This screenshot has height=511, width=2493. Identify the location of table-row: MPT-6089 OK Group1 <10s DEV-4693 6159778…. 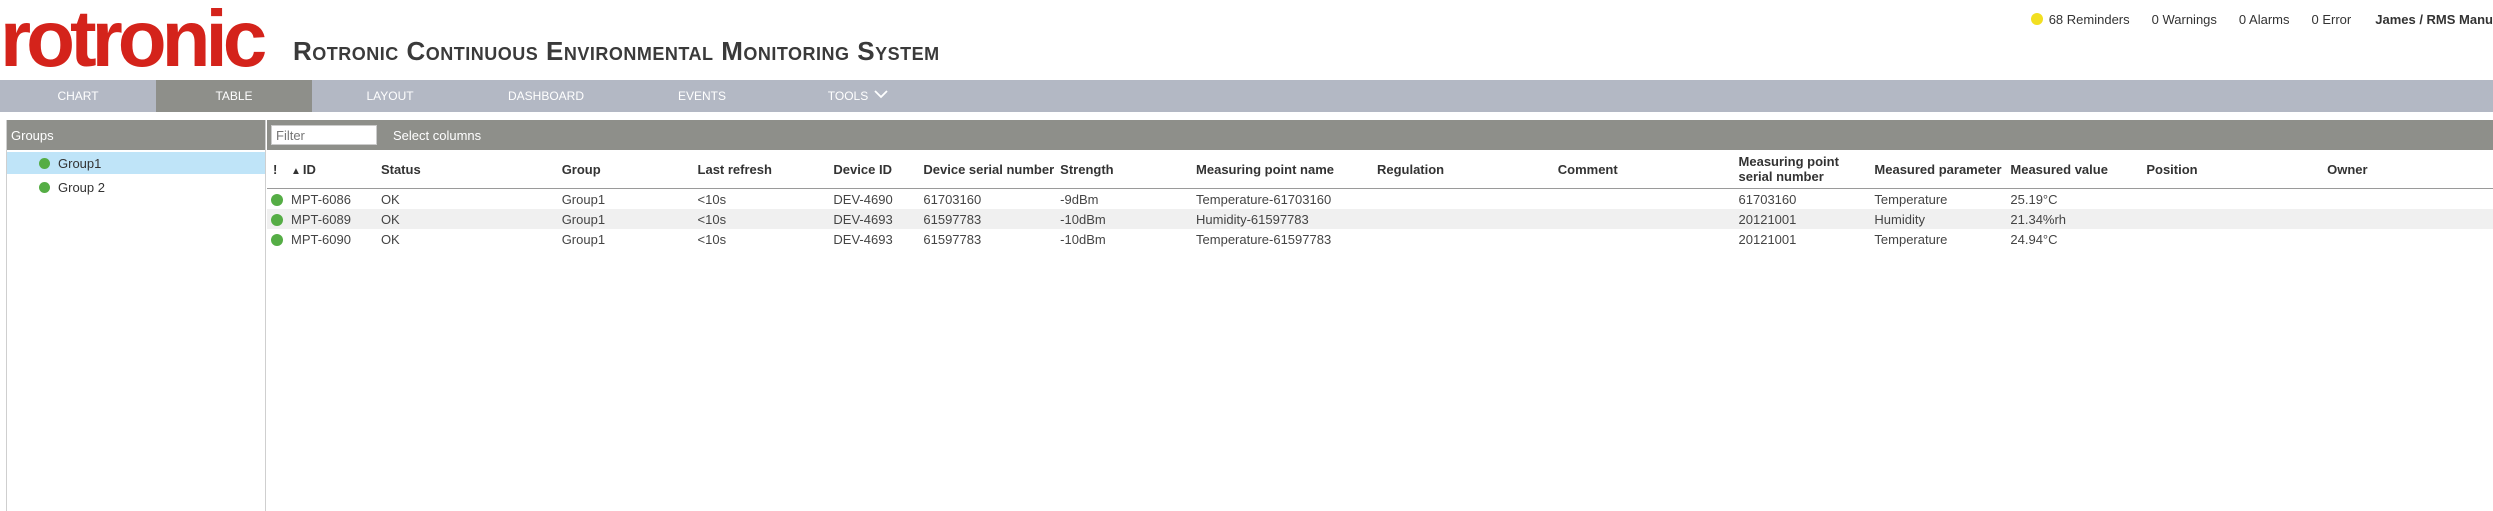
(1380, 219).